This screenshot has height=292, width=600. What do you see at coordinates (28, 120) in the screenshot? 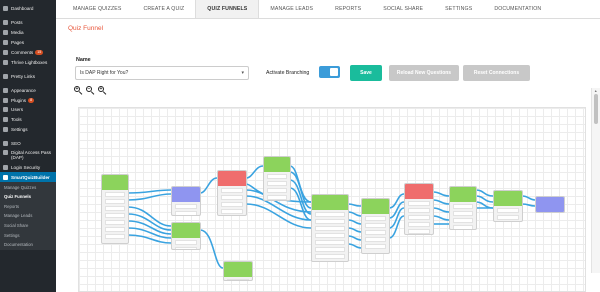
I see `sidebar-item-tools: Tools` at bounding box center [28, 120].